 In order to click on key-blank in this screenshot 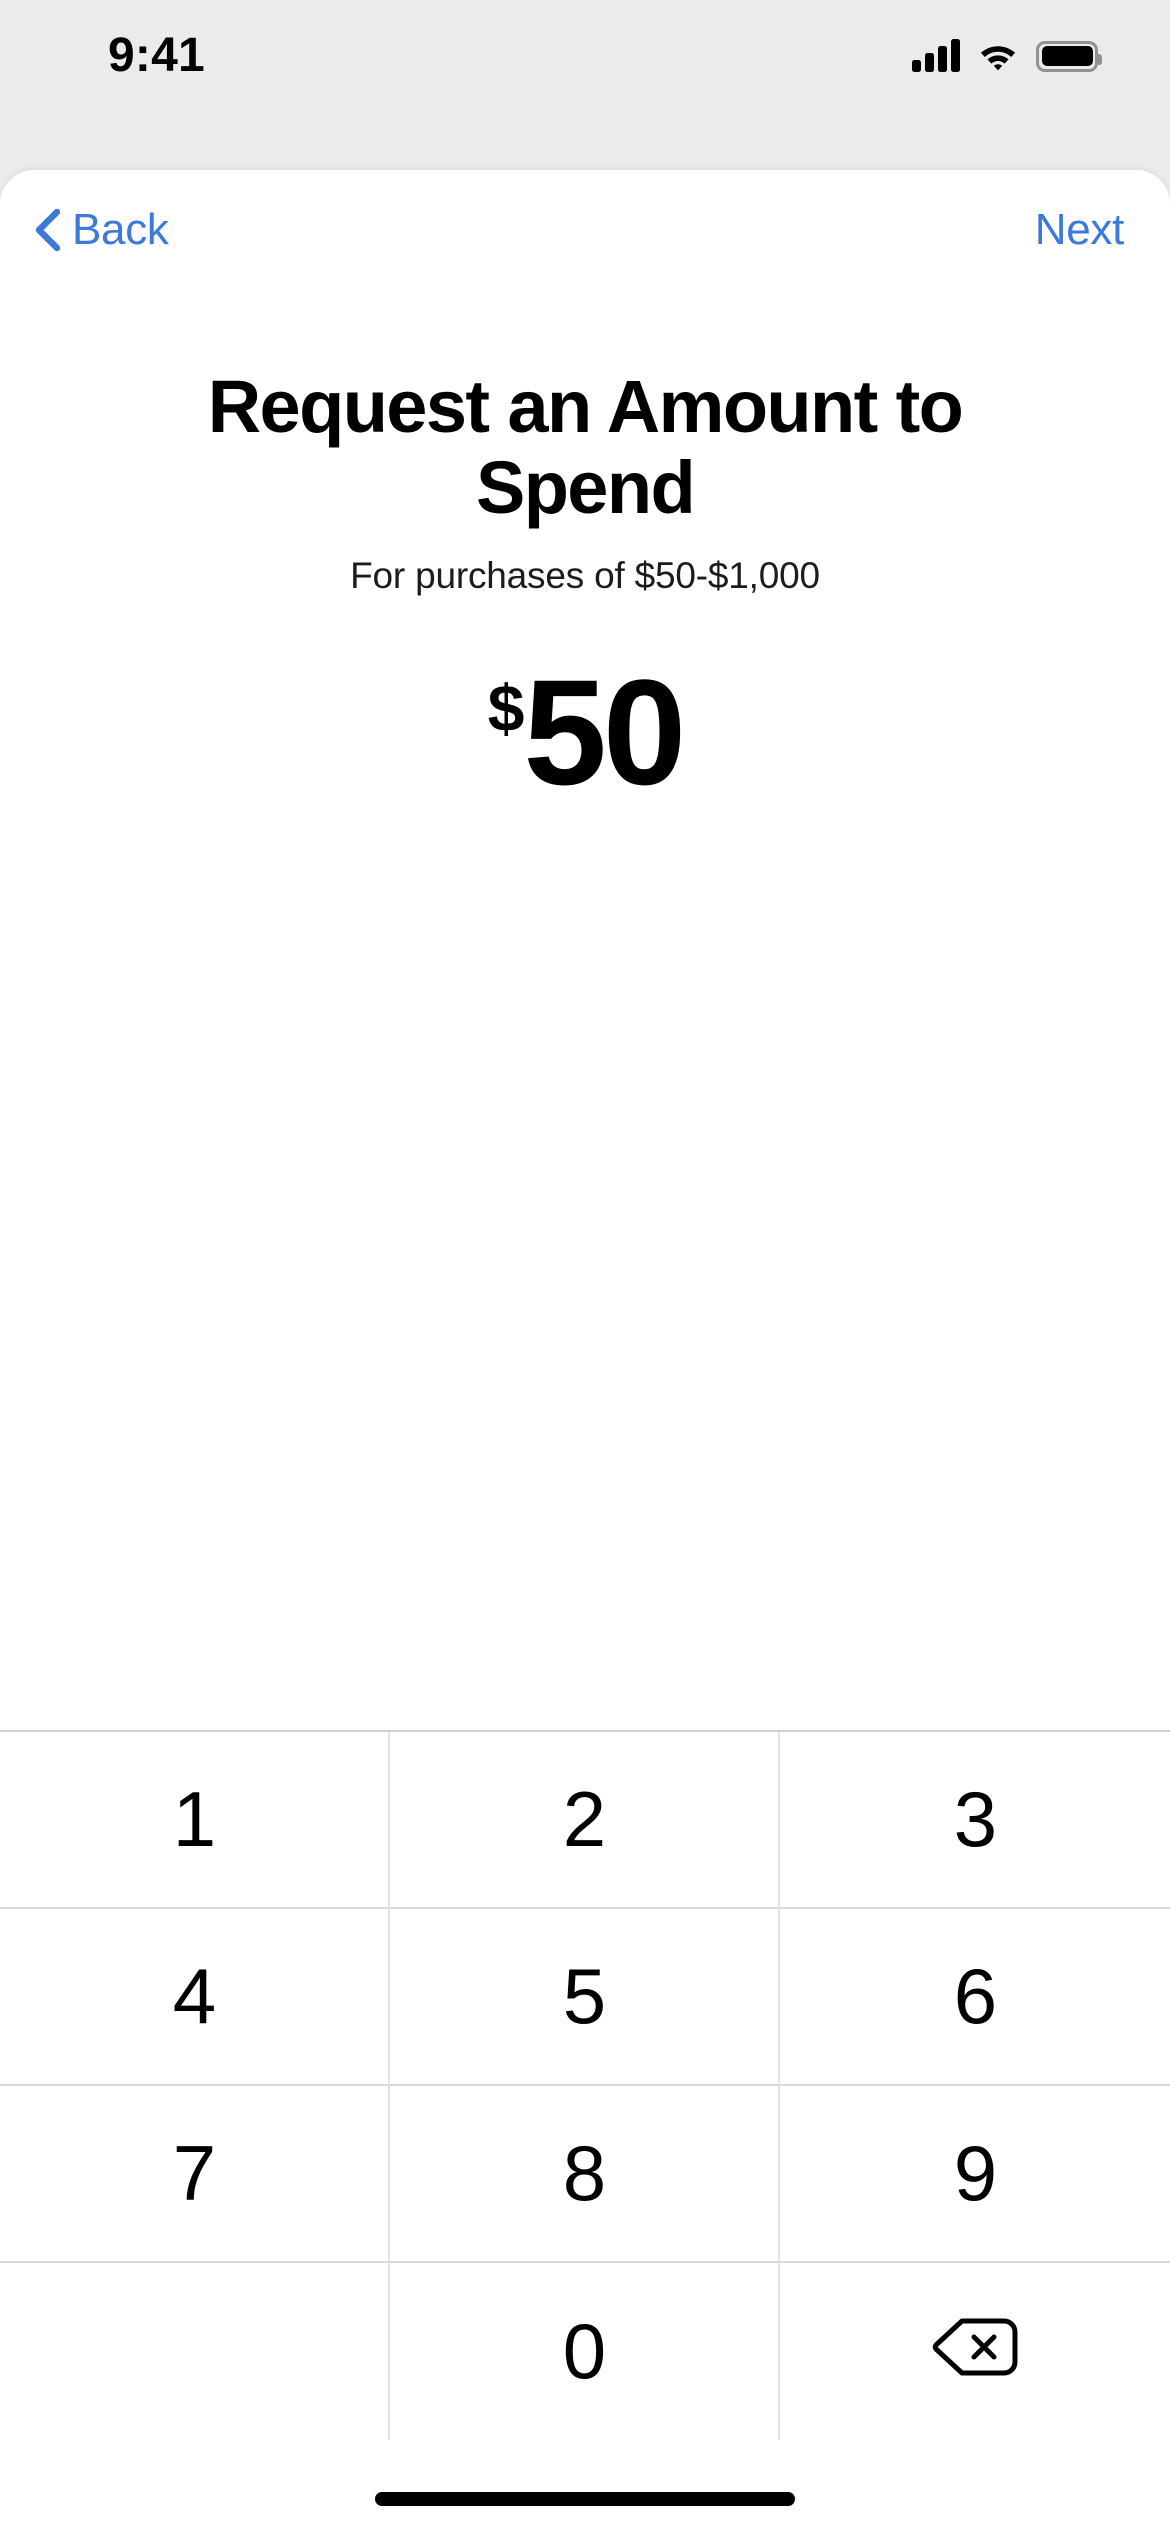, I will do `click(195, 2351)`.